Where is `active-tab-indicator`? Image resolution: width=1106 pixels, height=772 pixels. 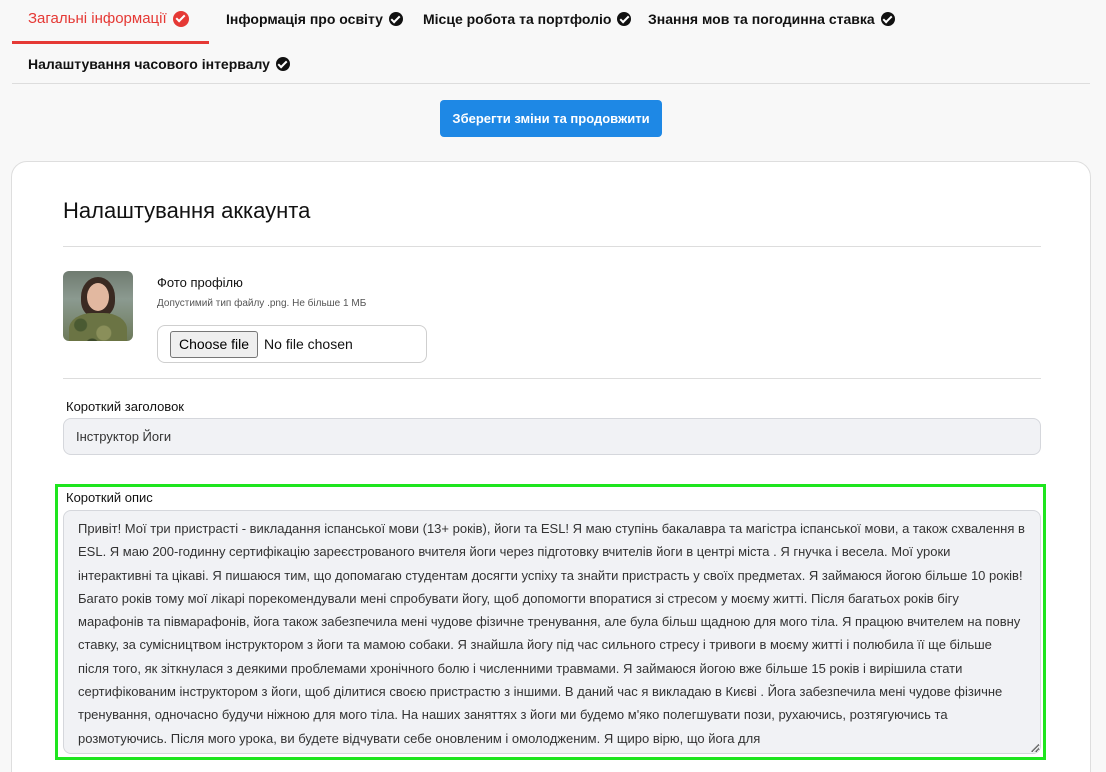
active-tab-indicator is located at coordinates (110, 42).